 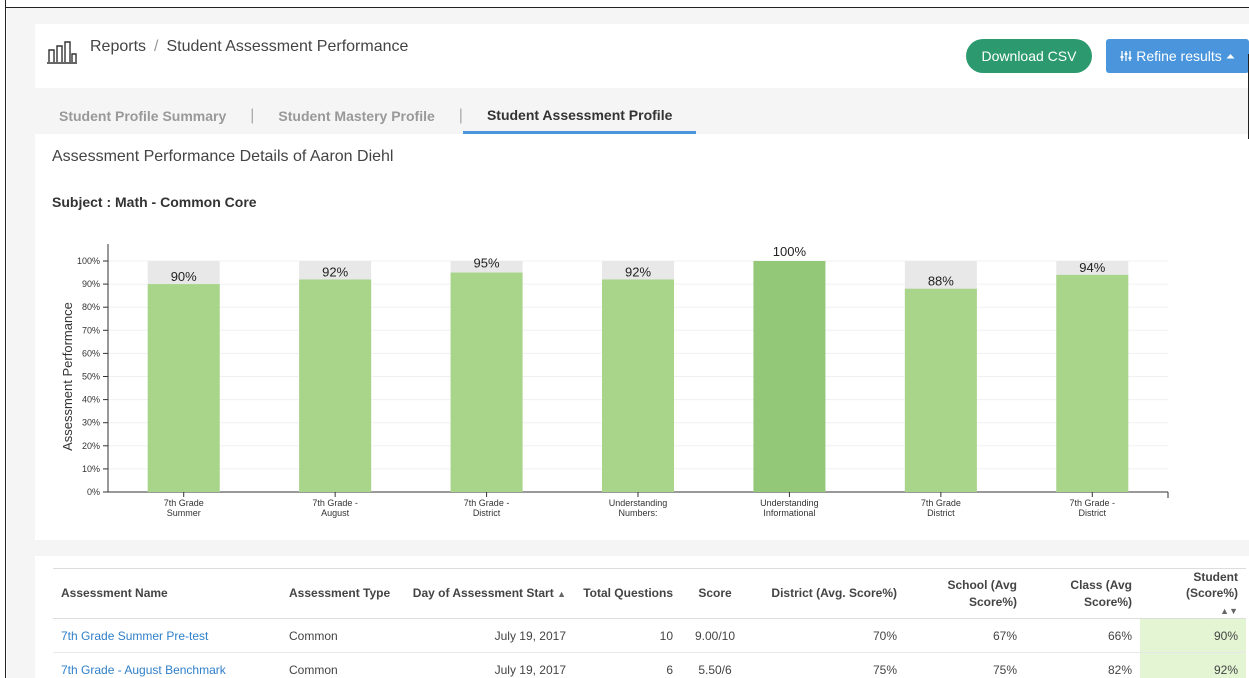 What do you see at coordinates (335, 513) in the screenshot?
I see `x-tick-label: August` at bounding box center [335, 513].